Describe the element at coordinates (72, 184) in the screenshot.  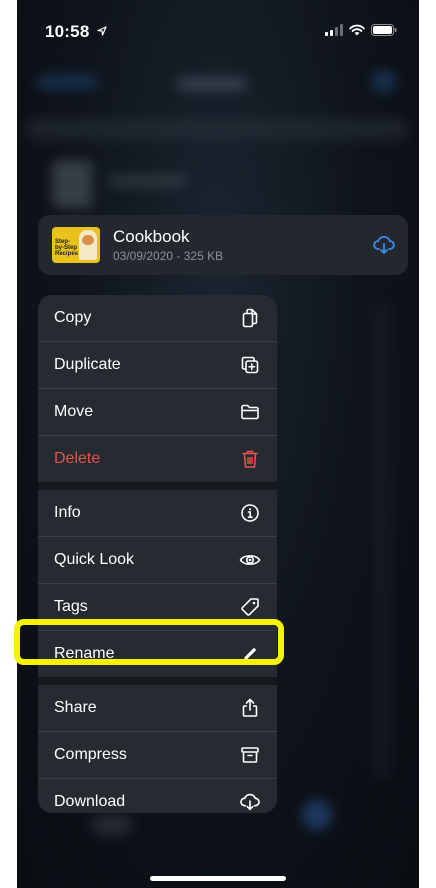
I see `blurred-thumbnail` at that location.